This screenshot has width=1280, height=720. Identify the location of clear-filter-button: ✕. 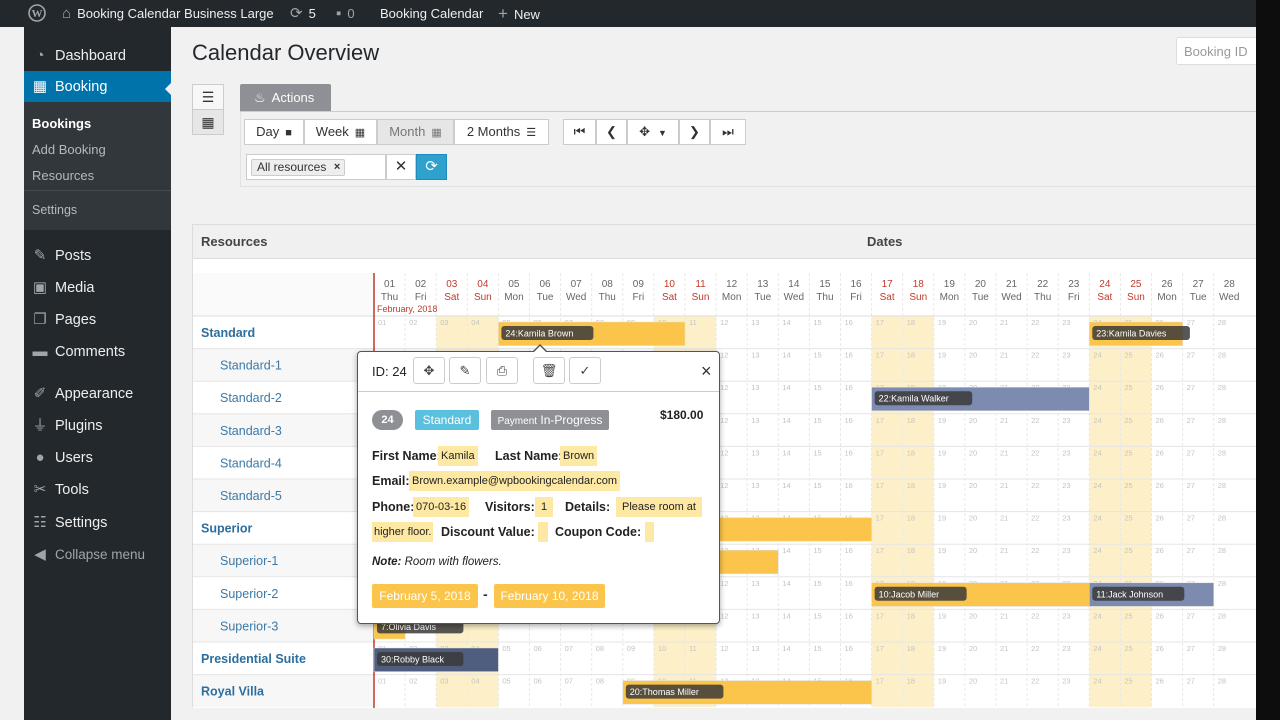
(401, 167).